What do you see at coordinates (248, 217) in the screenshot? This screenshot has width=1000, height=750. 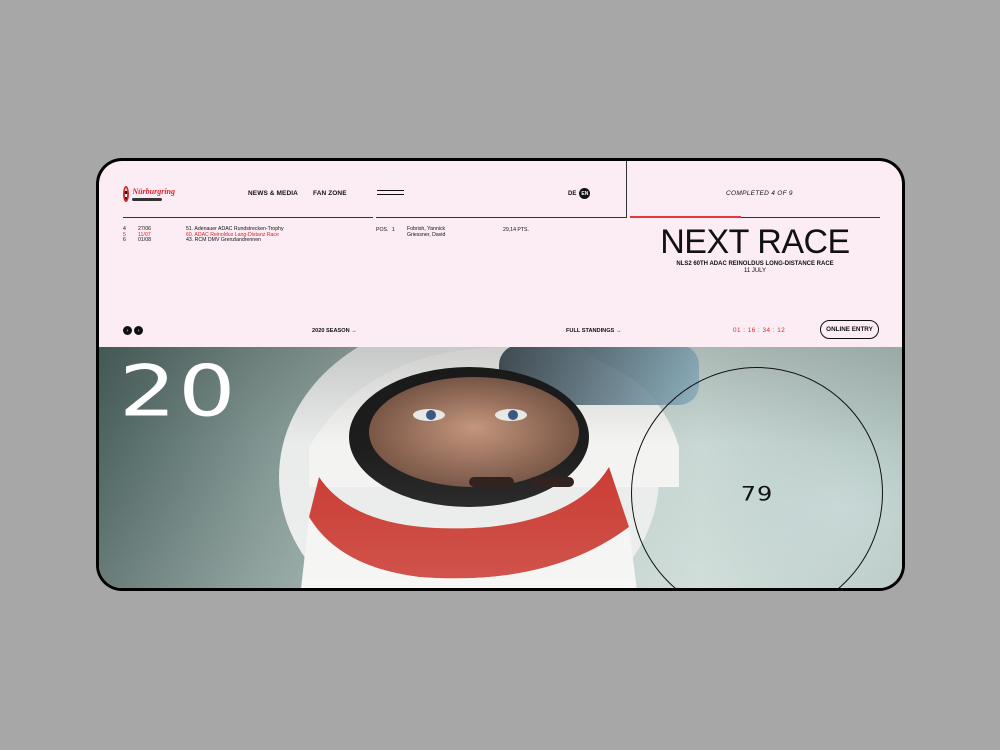 I see `divider-races` at bounding box center [248, 217].